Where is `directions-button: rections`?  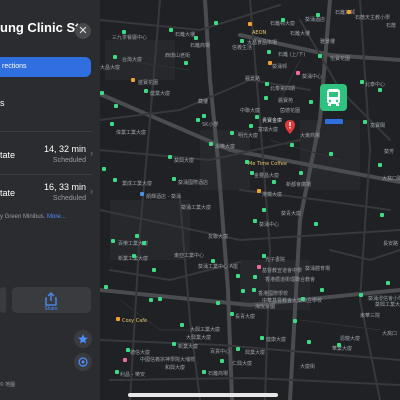
directions-button: rections is located at coordinates (45, 67).